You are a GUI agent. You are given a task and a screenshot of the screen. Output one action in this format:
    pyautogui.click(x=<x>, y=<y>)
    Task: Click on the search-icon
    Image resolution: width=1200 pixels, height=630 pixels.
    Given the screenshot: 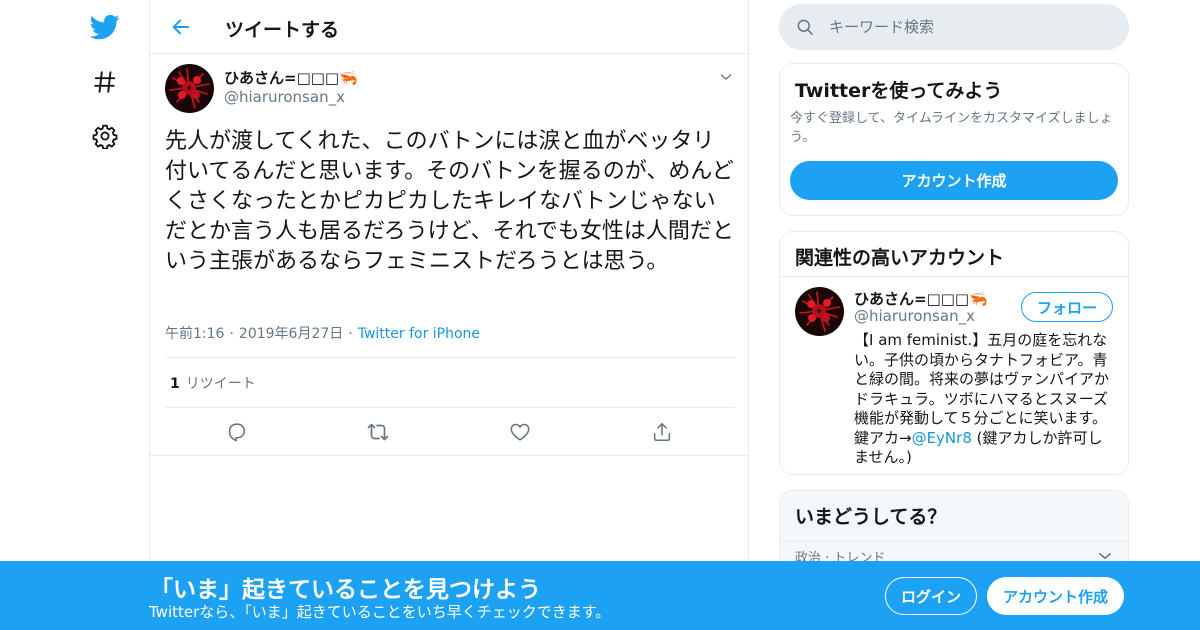 What is the action you would take?
    pyautogui.click(x=805, y=27)
    